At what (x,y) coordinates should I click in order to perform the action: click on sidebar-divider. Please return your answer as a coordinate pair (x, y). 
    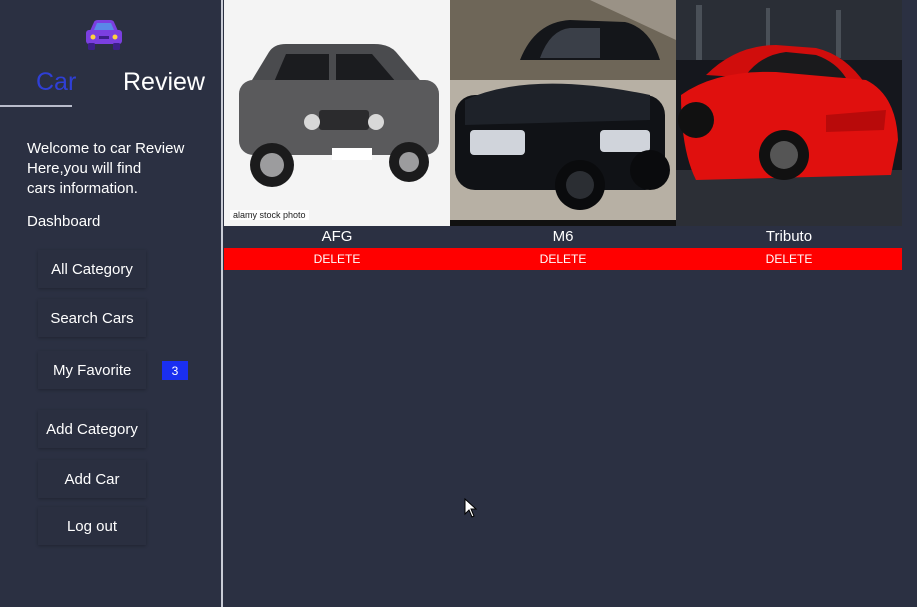
    Looking at the image, I should click on (222, 303).